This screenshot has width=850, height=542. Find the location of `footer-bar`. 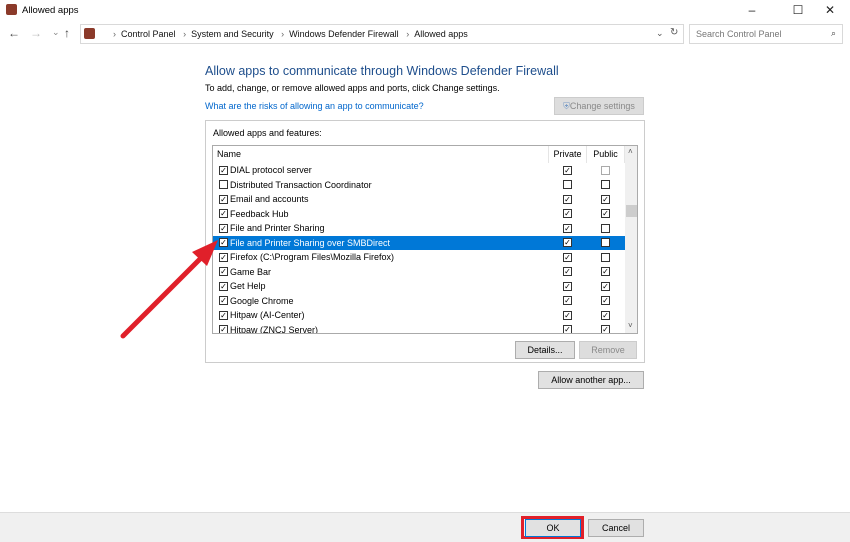

footer-bar is located at coordinates (425, 527).